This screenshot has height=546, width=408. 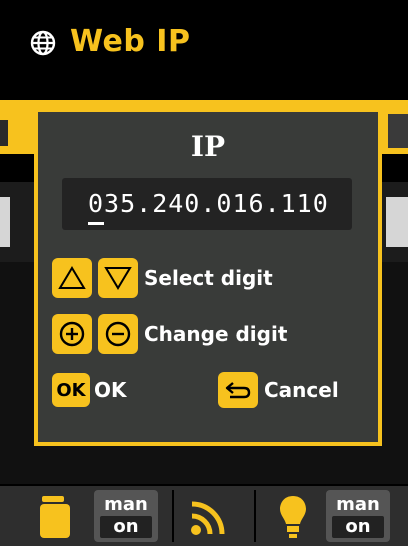 What do you see at coordinates (126, 504) in the screenshot?
I see `left-mode-label: man` at bounding box center [126, 504].